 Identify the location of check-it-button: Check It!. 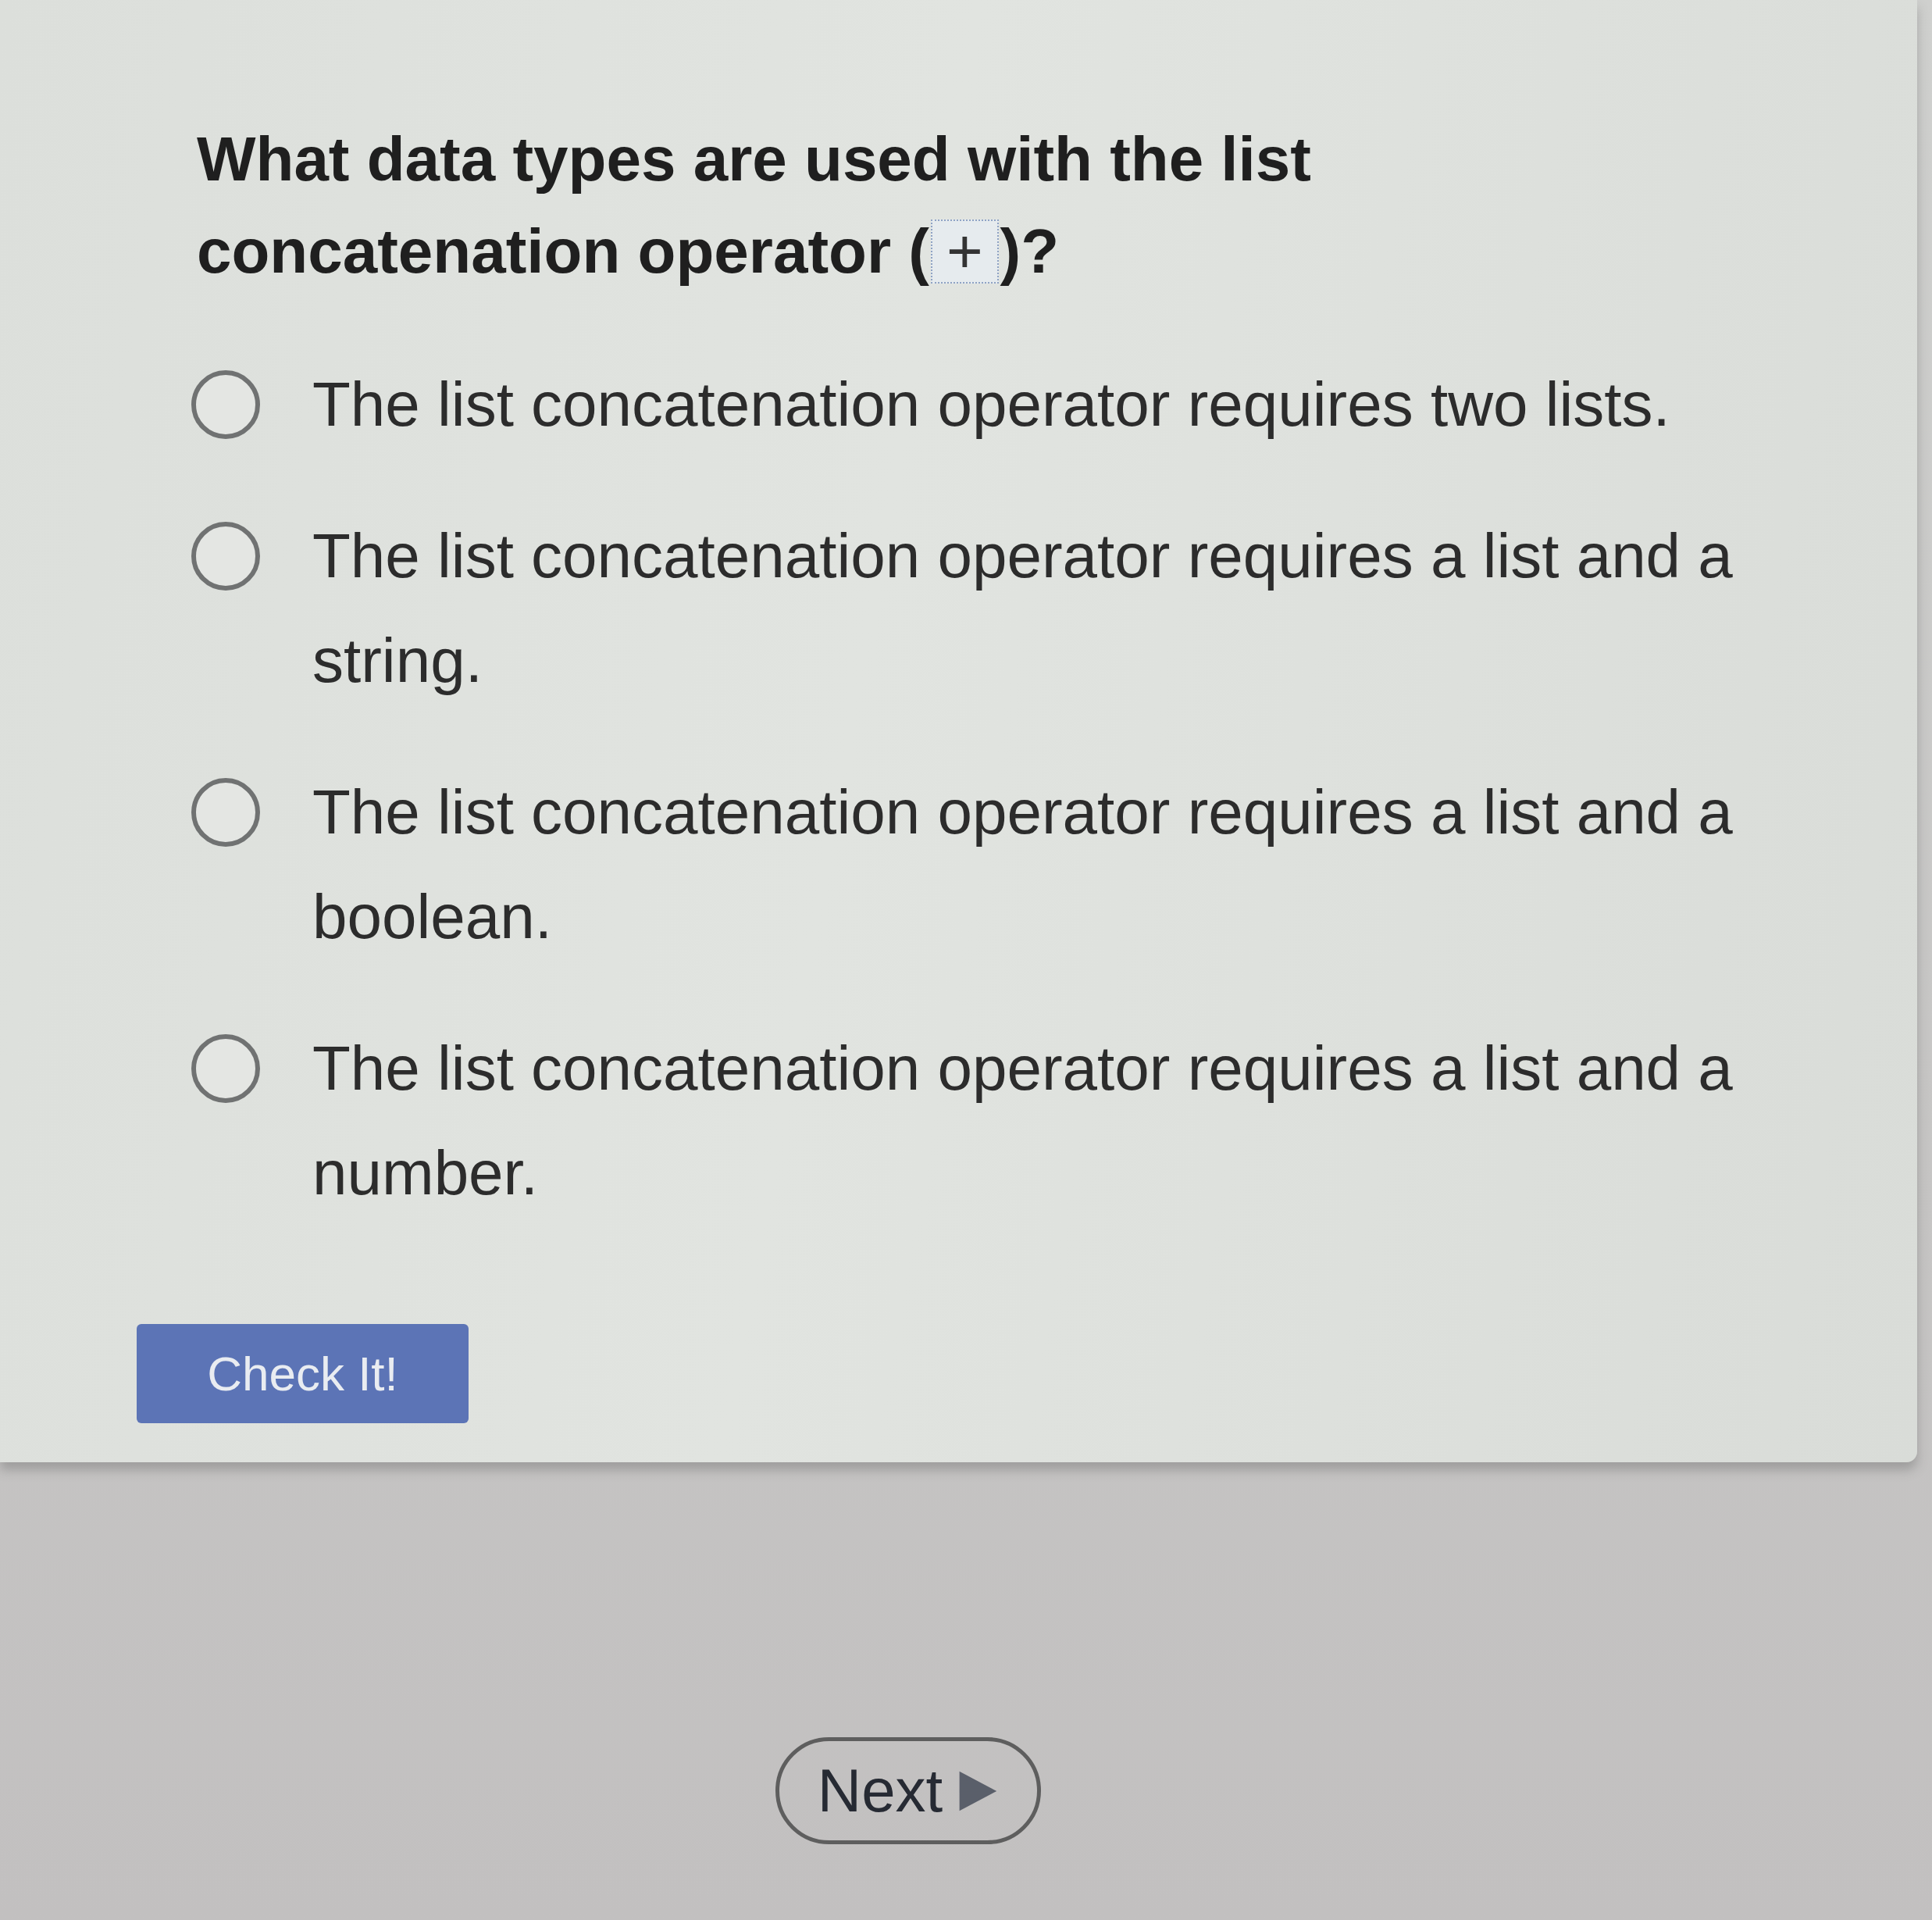
(303, 1373).